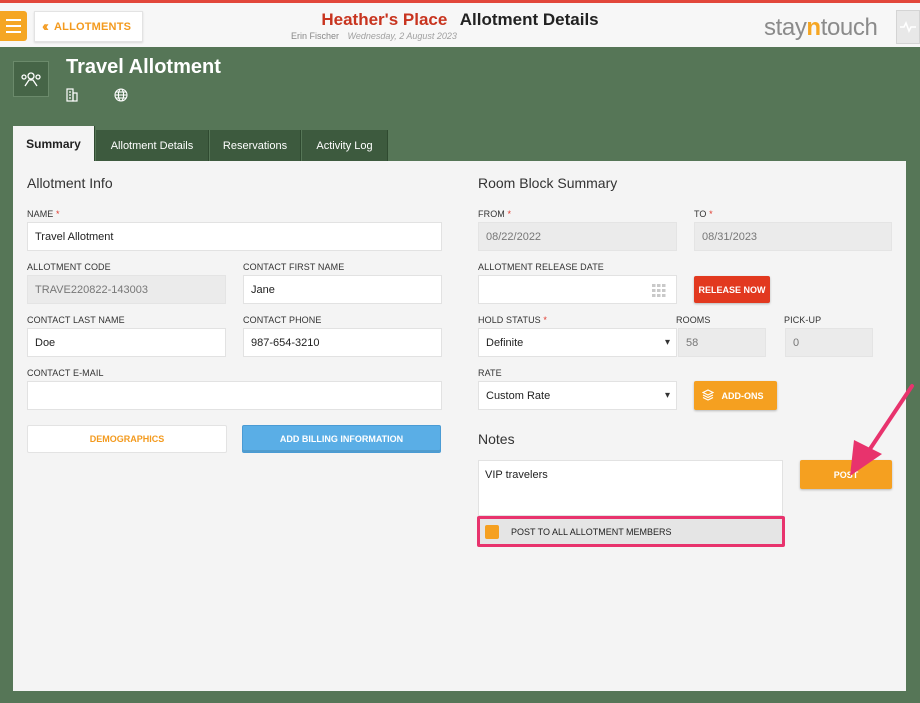 Image resolution: width=920 pixels, height=703 pixels. I want to click on notes-textarea: VIP travelers, so click(630, 488).